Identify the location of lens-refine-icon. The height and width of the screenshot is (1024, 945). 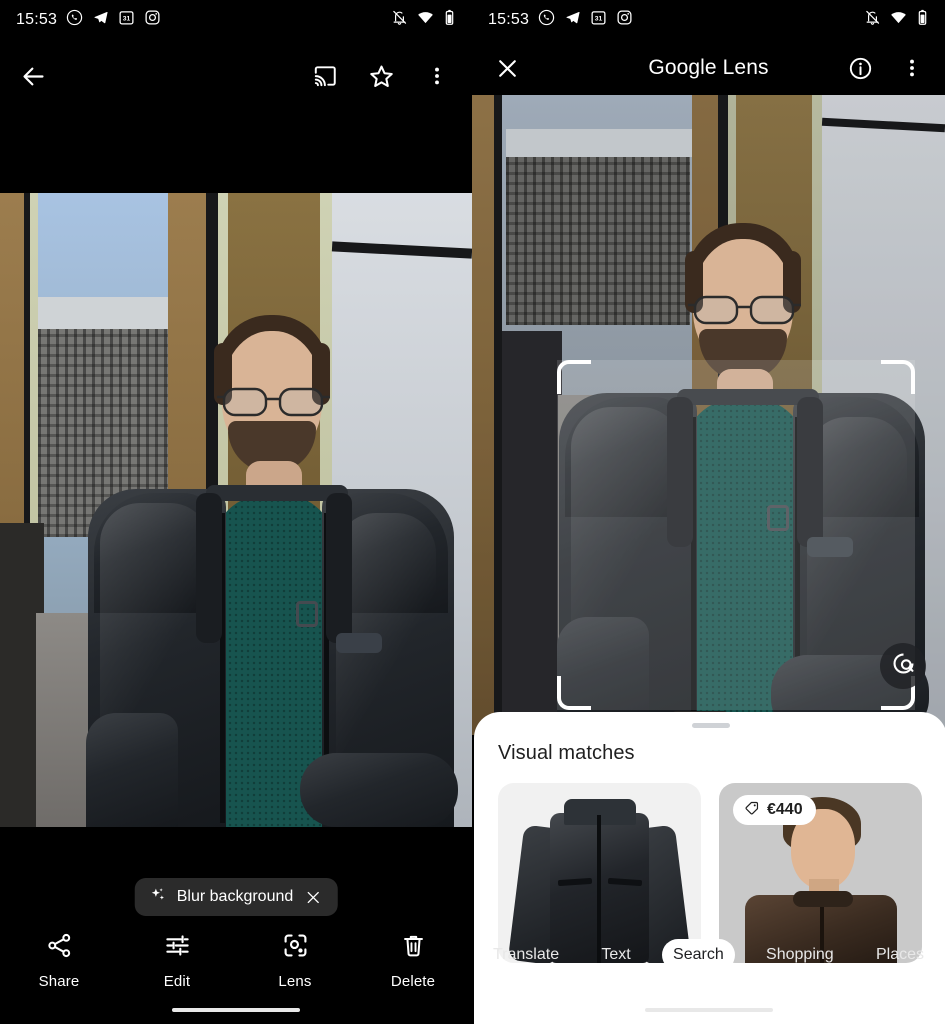
(903, 666).